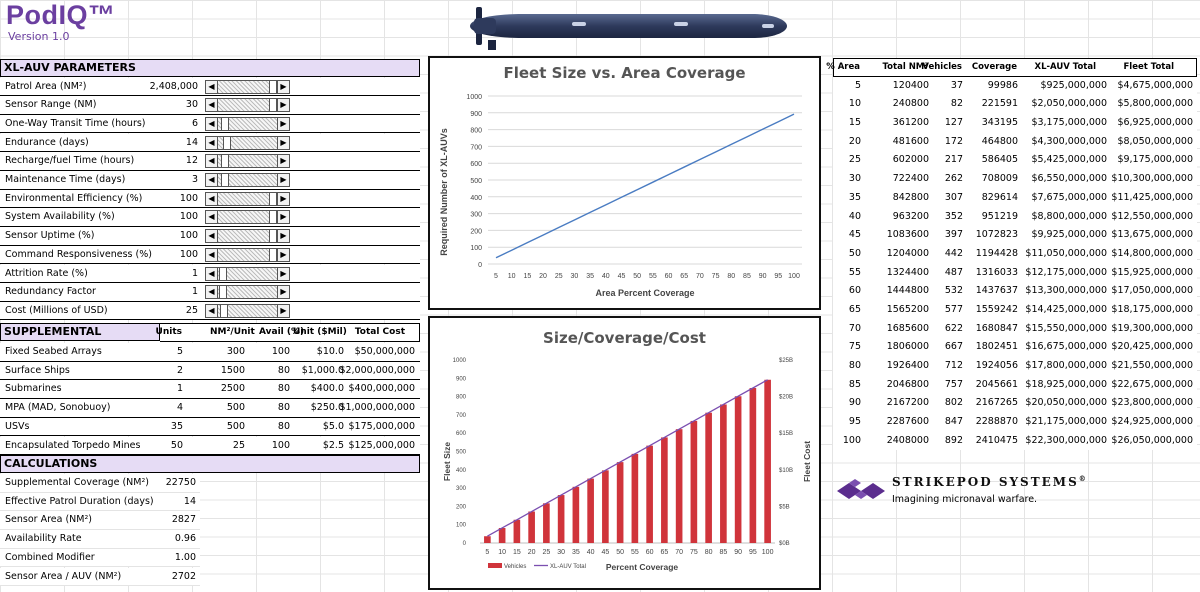  Describe the element at coordinates (177, 445) in the screenshot. I see `asset-units: 50` at that location.